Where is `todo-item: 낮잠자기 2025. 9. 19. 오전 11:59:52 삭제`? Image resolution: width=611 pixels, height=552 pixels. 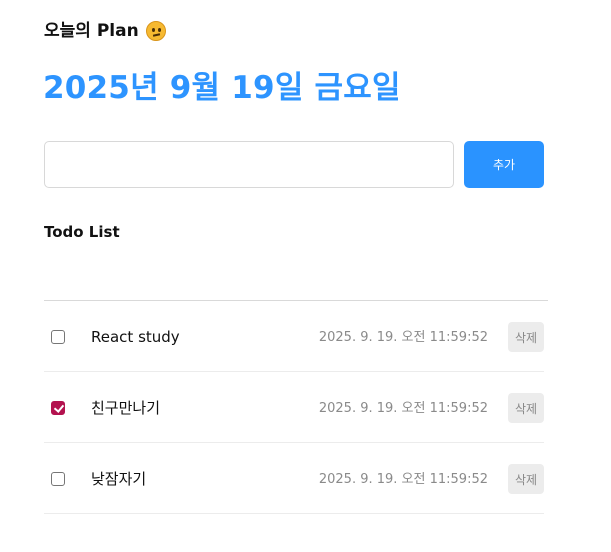
todo-item: 낮잠자기 2025. 9. 19. 오전 11:59:52 삭제 is located at coordinates (294, 478).